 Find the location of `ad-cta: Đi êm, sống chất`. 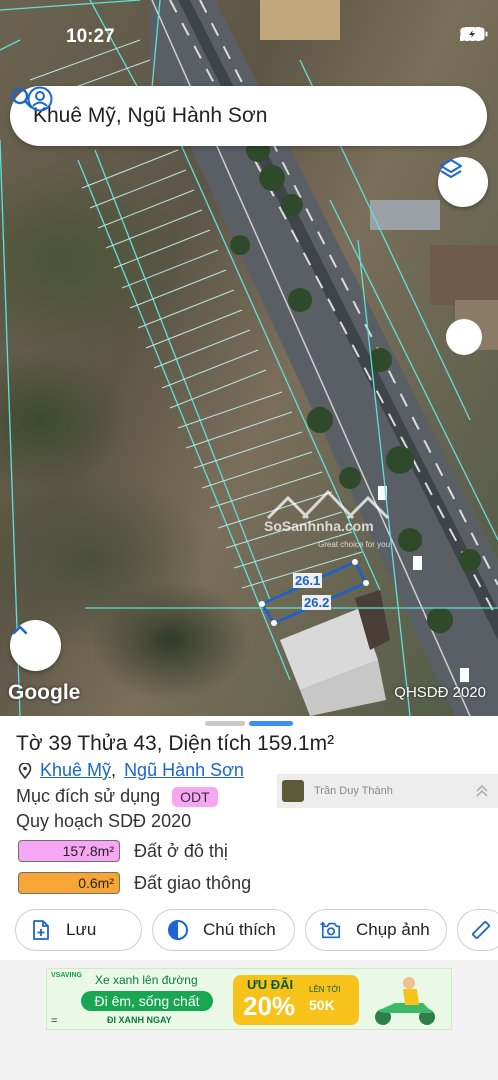

ad-cta: Đi êm, sống chất is located at coordinates (147, 1001).